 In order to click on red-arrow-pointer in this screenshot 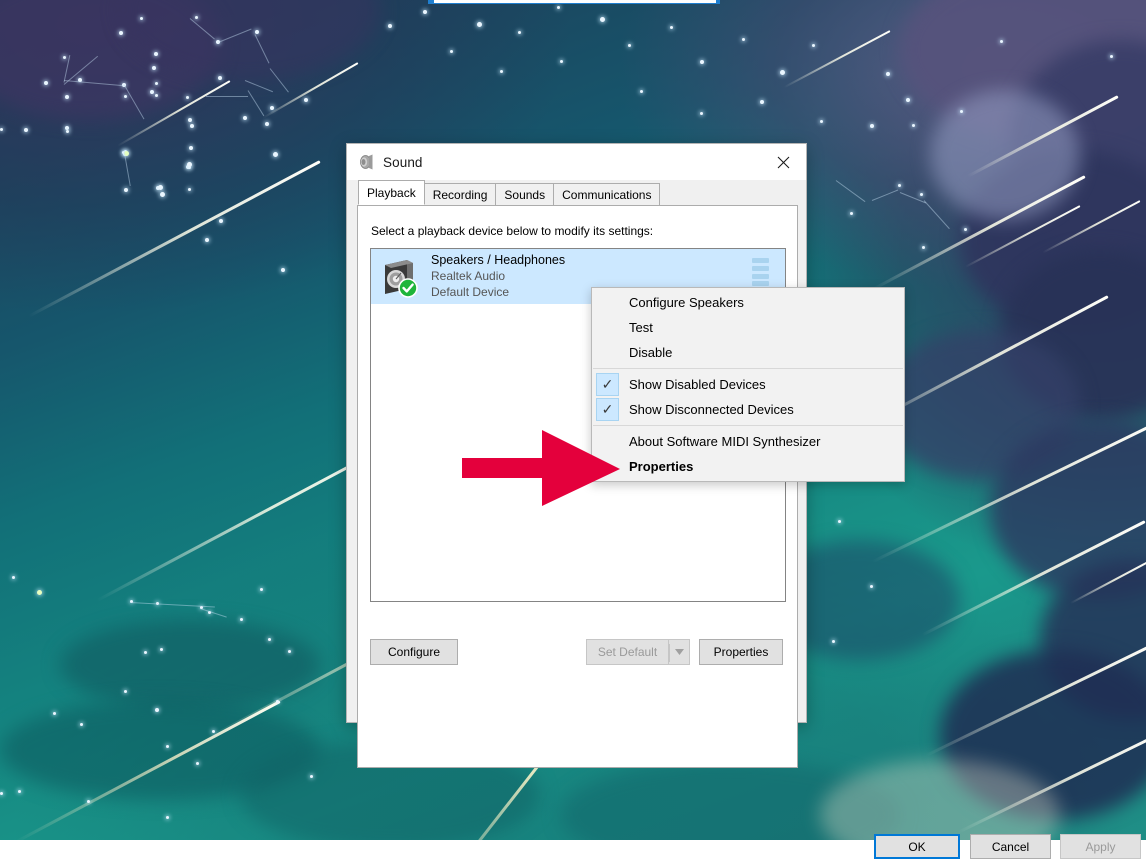, I will do `click(542, 470)`.